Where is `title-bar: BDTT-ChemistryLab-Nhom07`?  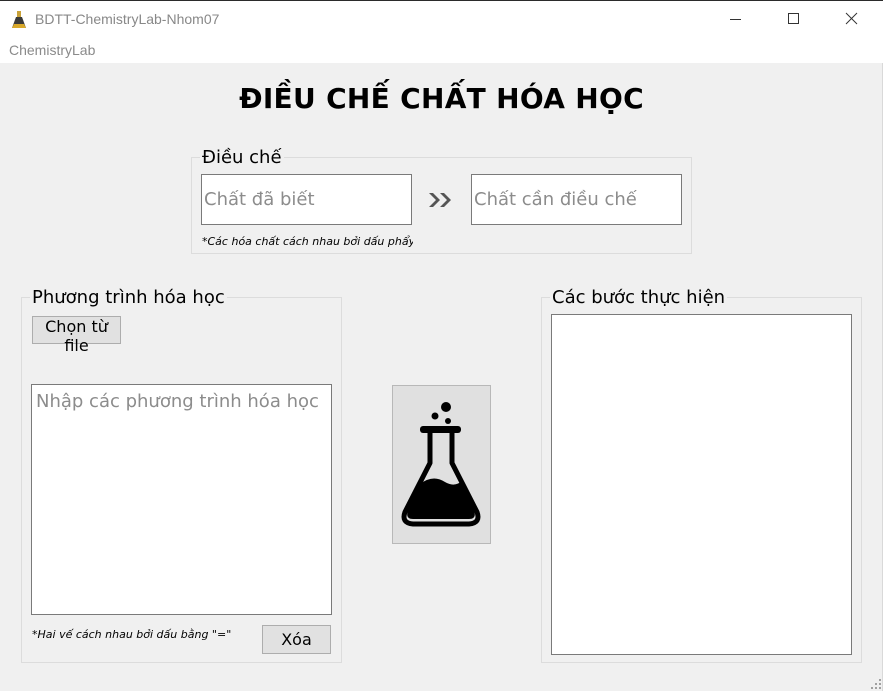 title-bar: BDTT-ChemistryLab-Nhom07 is located at coordinates (441, 19).